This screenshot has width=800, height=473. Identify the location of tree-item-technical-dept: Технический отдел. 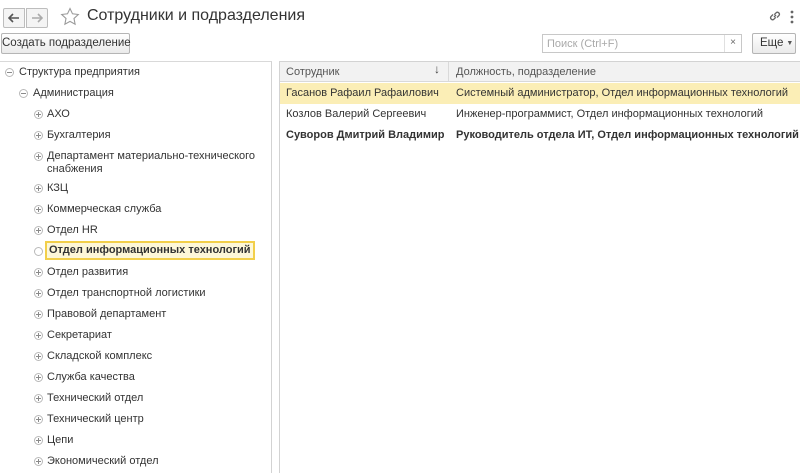
(135, 400).